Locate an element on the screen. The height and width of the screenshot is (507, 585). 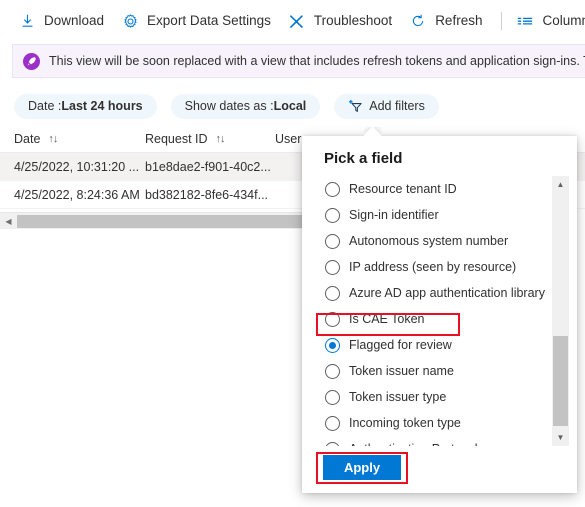
add-filters-label: Add filters is located at coordinates (397, 106).